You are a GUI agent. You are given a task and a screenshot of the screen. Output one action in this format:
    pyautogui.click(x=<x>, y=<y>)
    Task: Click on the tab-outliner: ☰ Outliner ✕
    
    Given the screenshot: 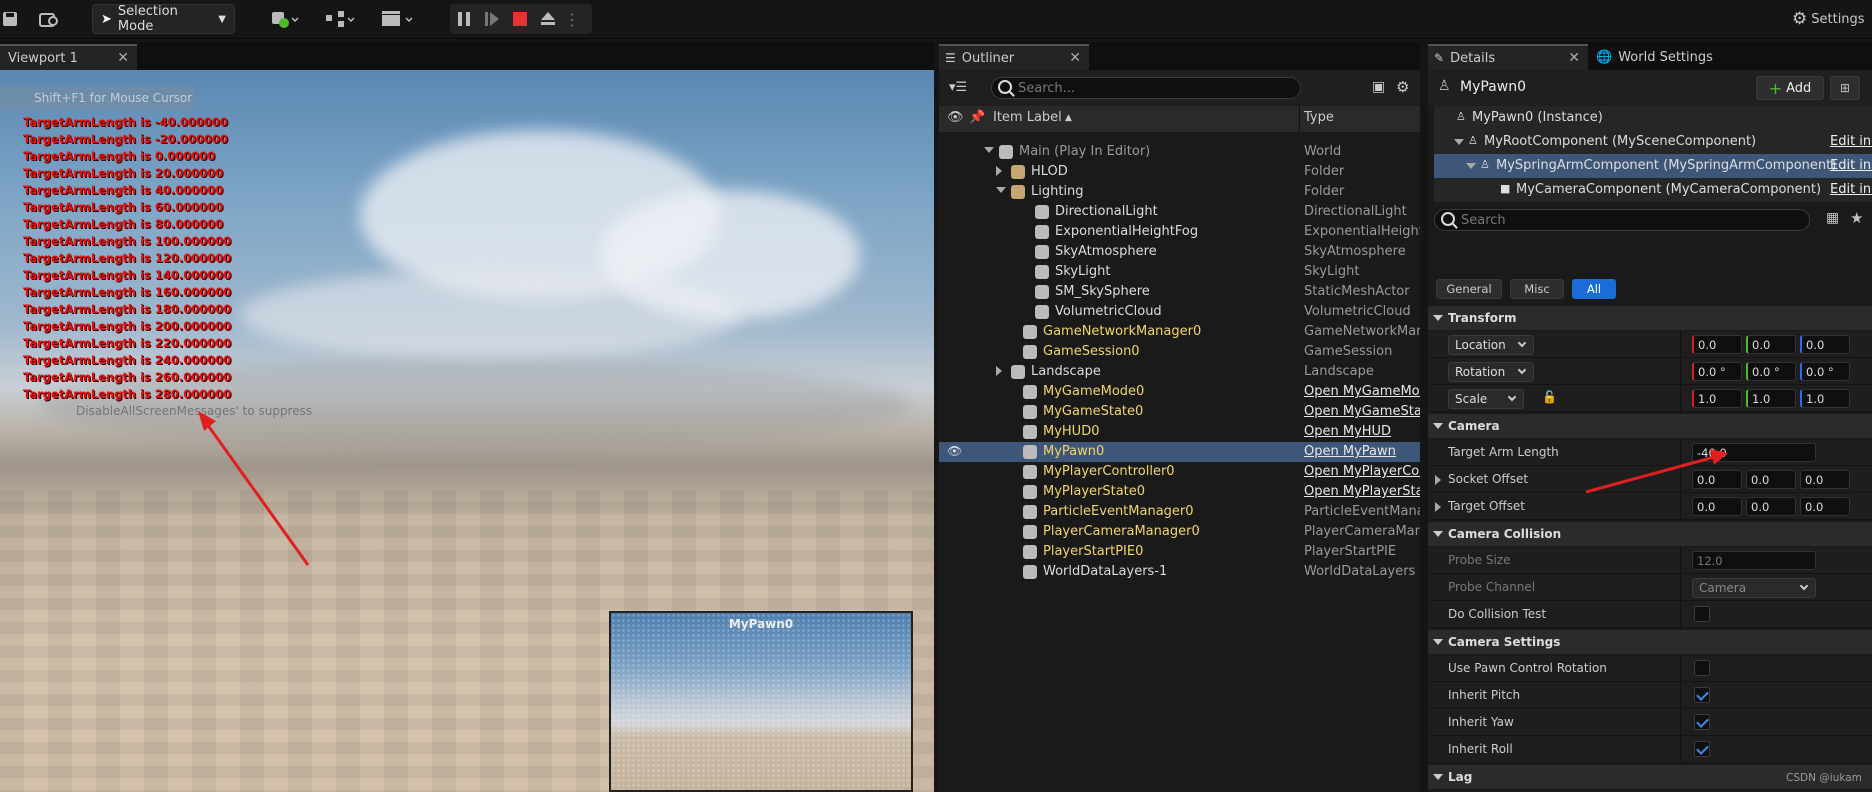 What is the action you would take?
    pyautogui.click(x=1014, y=57)
    